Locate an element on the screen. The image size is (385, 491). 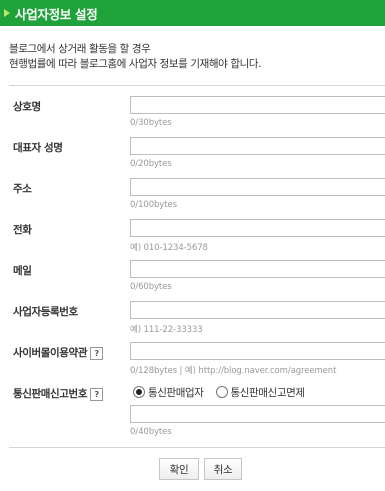
cancel-button: 취소 is located at coordinates (223, 469).